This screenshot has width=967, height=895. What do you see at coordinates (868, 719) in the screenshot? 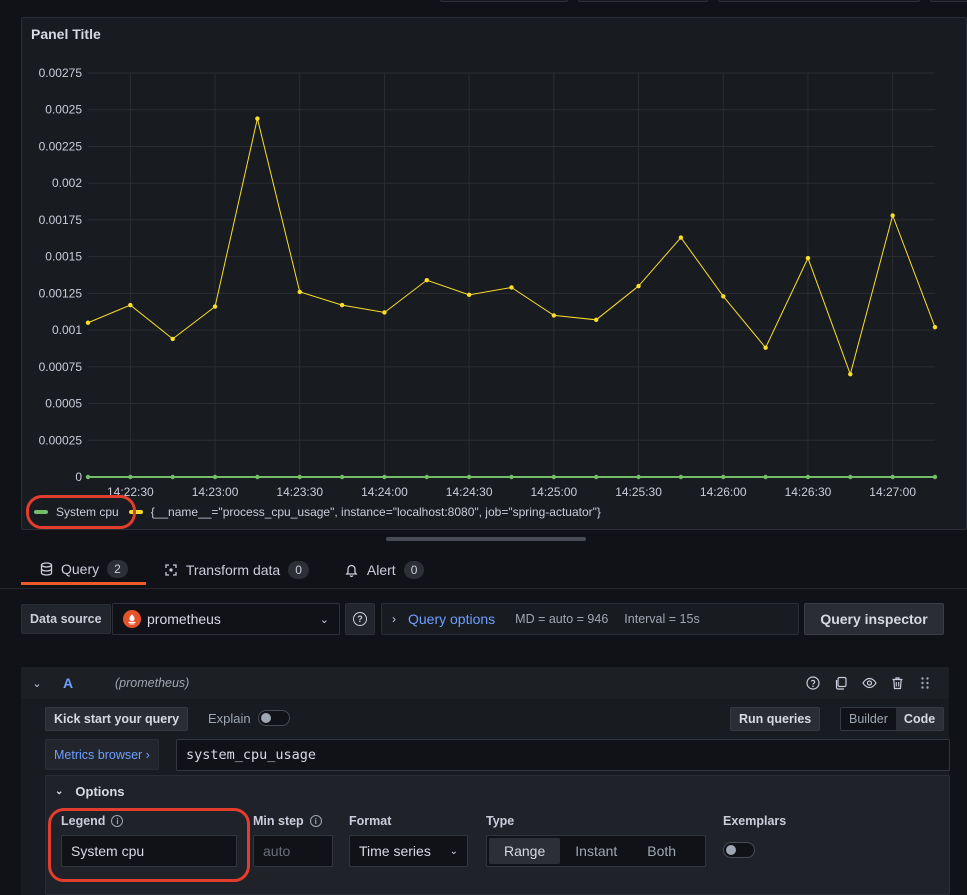
I see `builder-mode-button: Builder` at bounding box center [868, 719].